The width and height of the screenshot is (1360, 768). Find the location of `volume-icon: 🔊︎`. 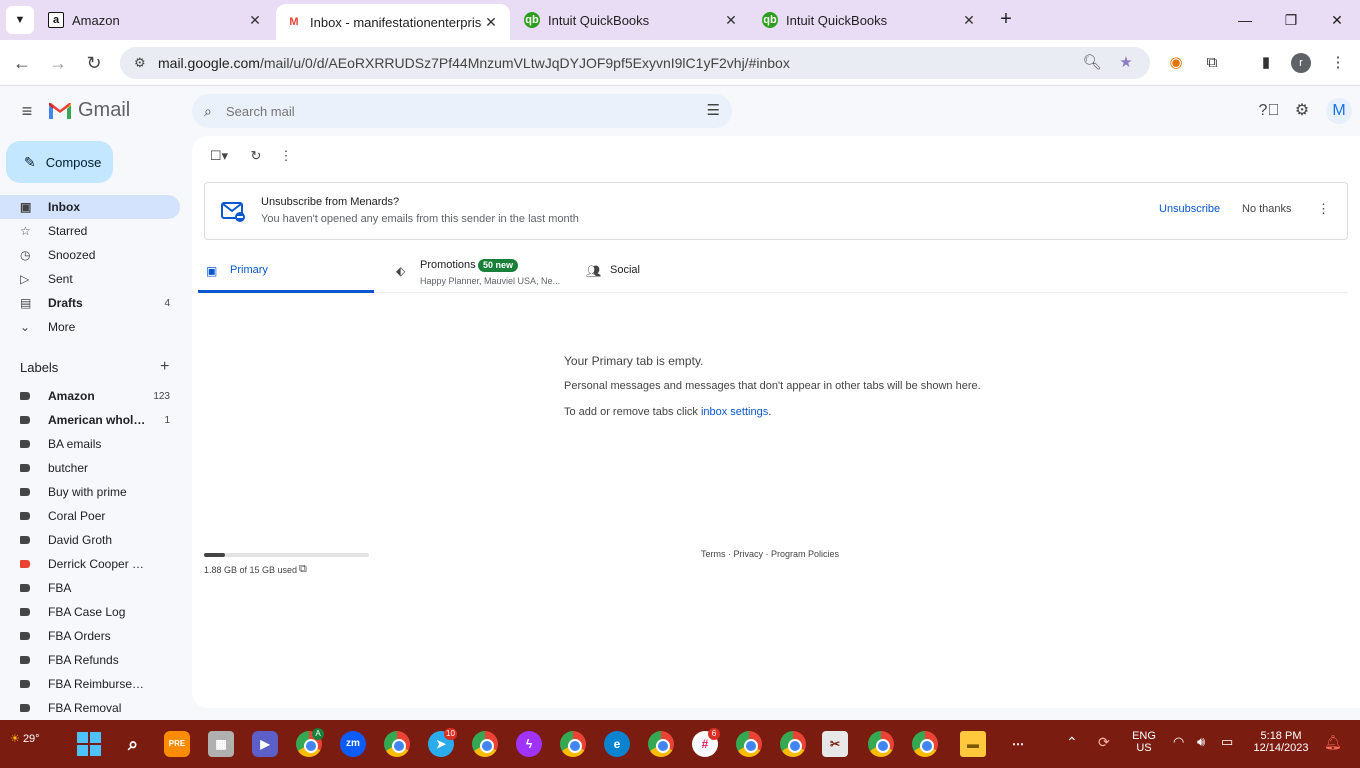

volume-icon: 🔊︎ is located at coordinates (1201, 742).